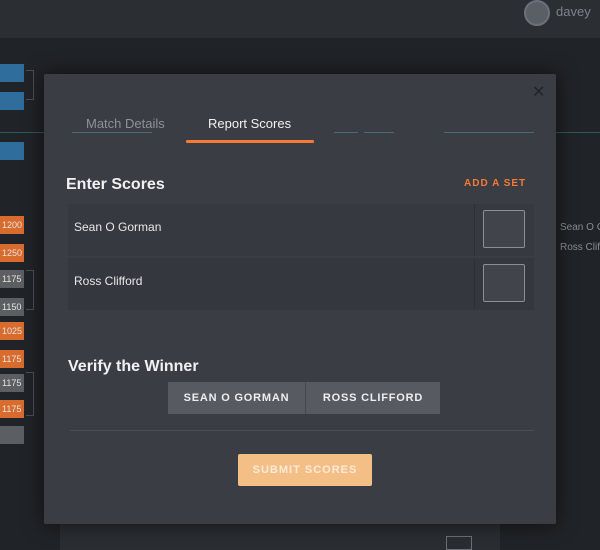 The height and width of the screenshot is (550, 600). I want to click on player-1-score-input, so click(504, 229).